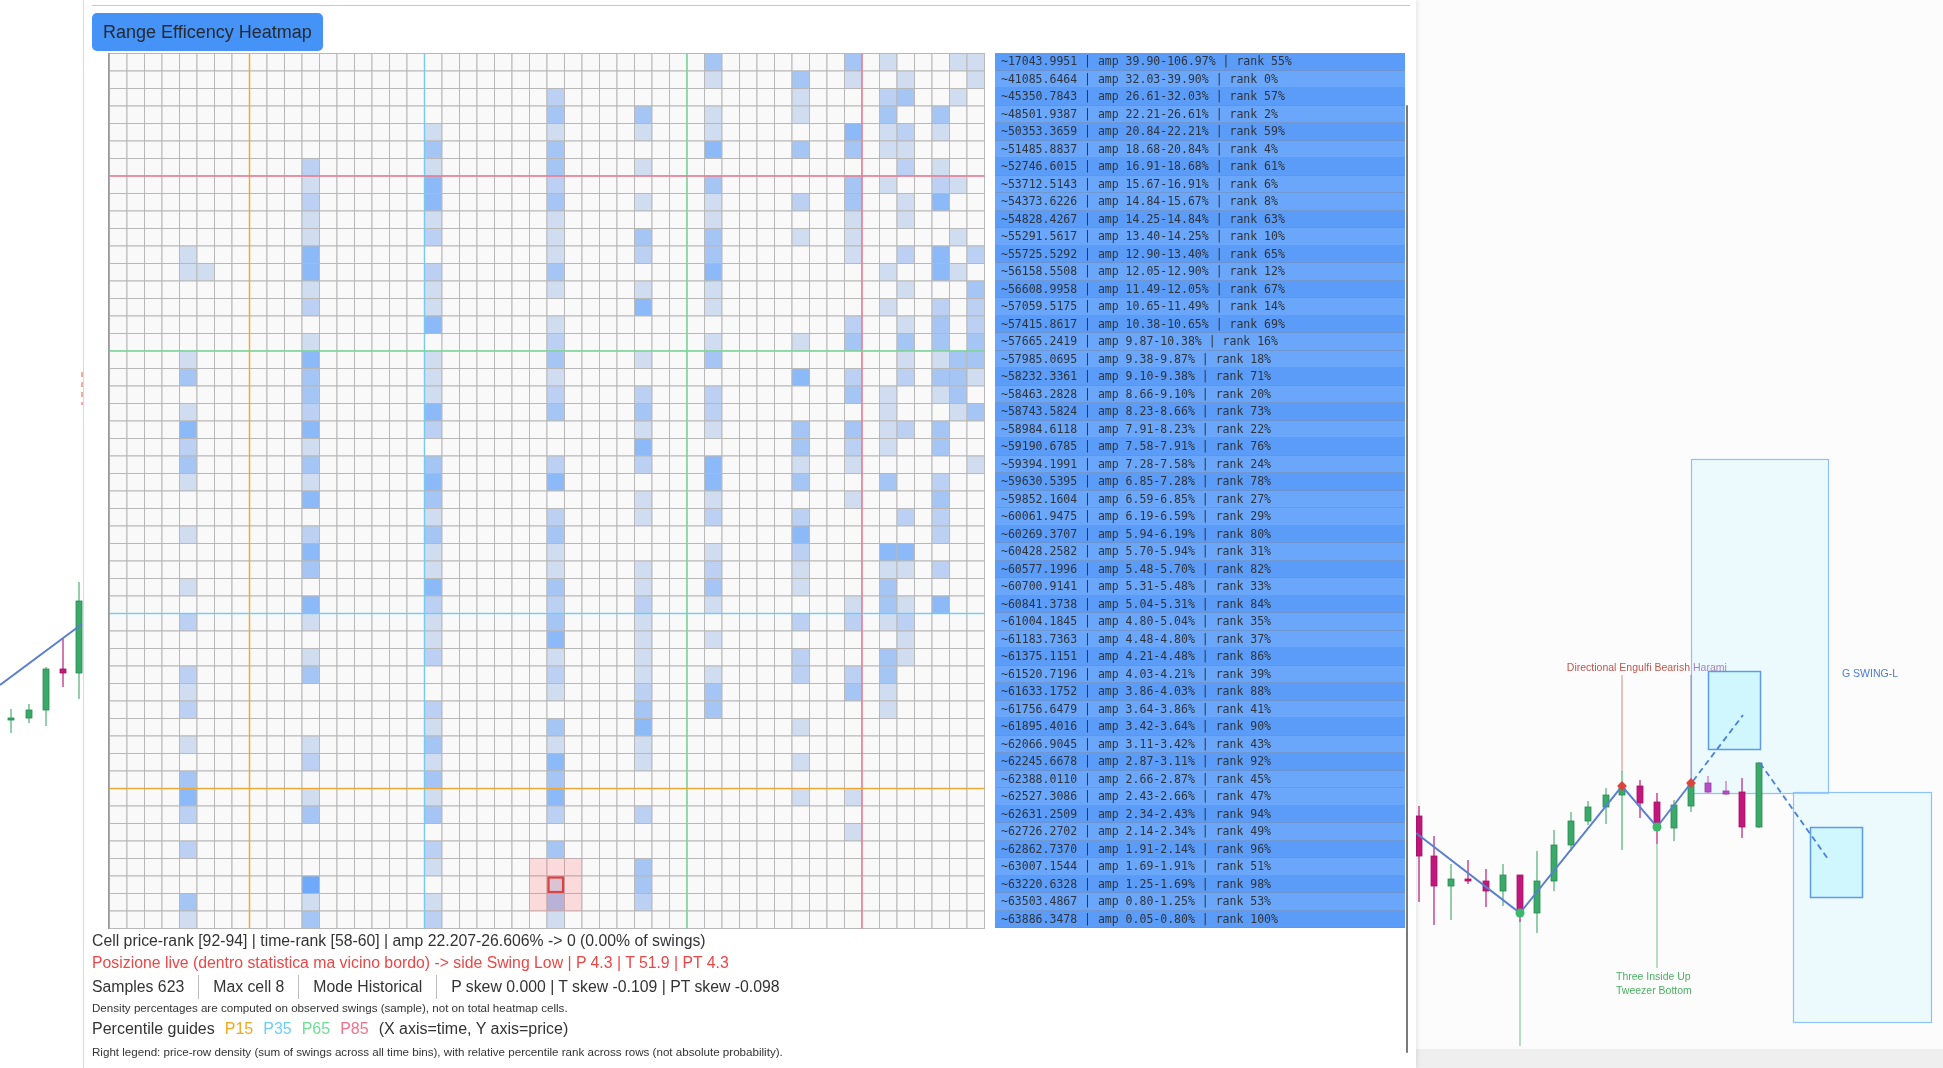 The width and height of the screenshot is (1943, 1068). What do you see at coordinates (1200, 97) in the screenshot?
I see `legend-row: ~45350.7843 | amp 26.61-32.03% | rank 57%` at bounding box center [1200, 97].